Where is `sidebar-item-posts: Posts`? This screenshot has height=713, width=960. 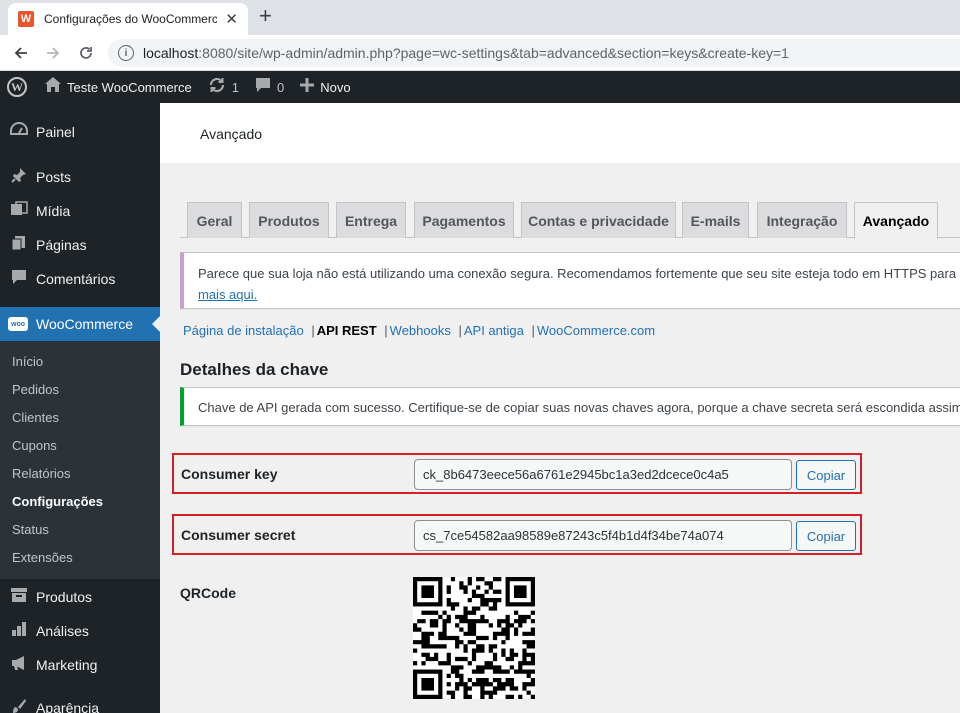 sidebar-item-posts: Posts is located at coordinates (80, 177).